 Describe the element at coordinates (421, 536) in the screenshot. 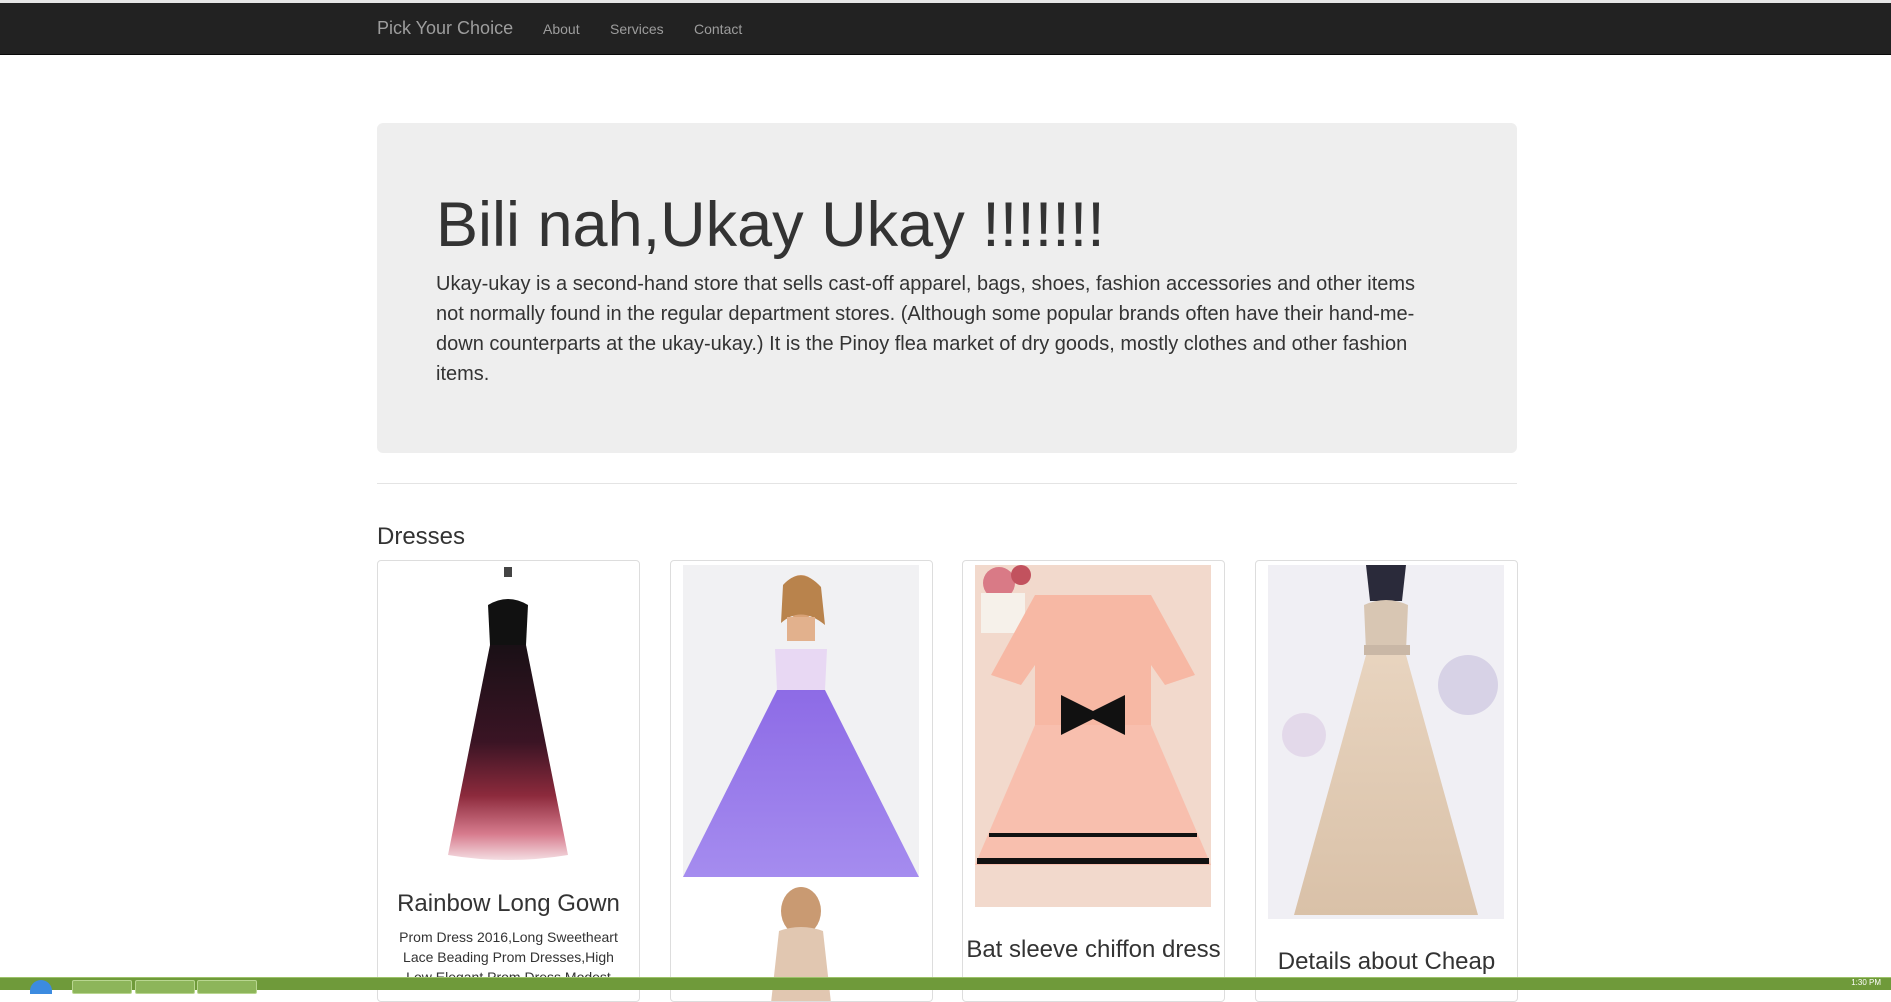

I see `section-title-dresses: Dresses` at that location.